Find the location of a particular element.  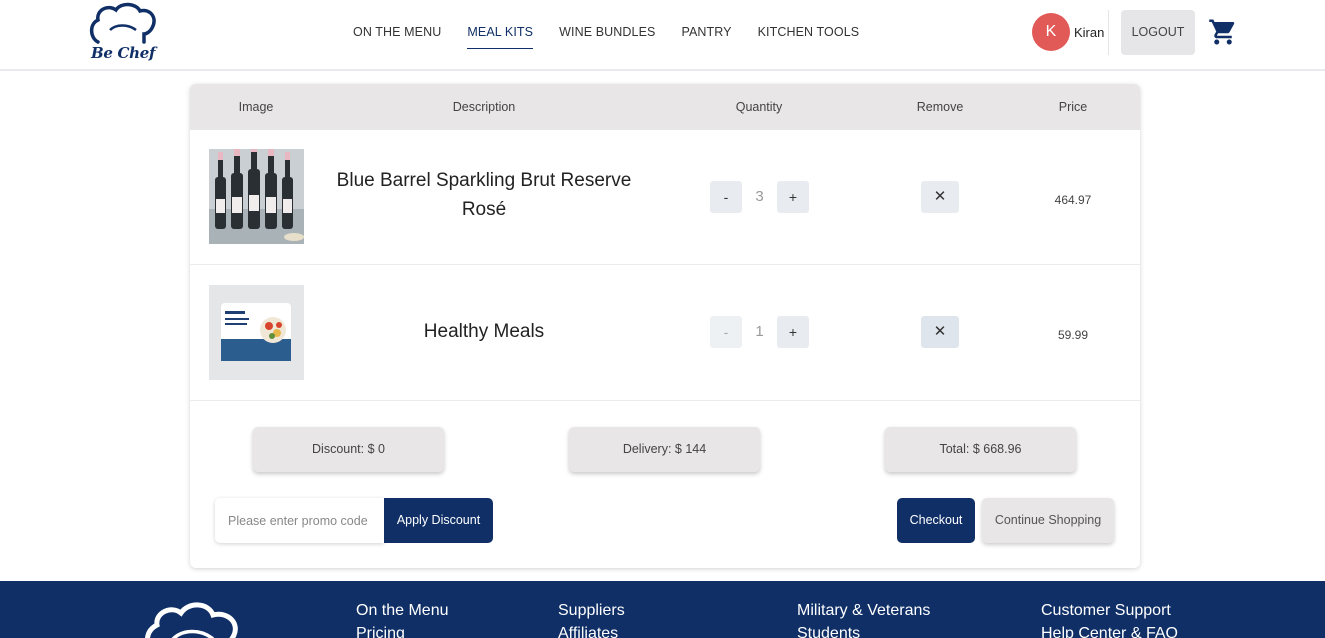

user-avatar: K is located at coordinates (1051, 32).